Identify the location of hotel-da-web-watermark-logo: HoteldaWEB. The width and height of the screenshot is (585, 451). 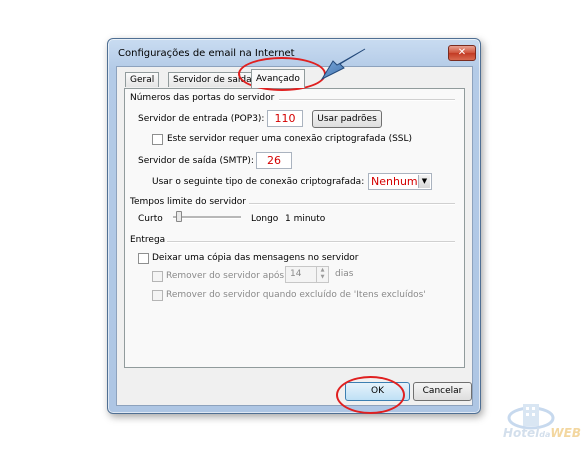
(543, 422).